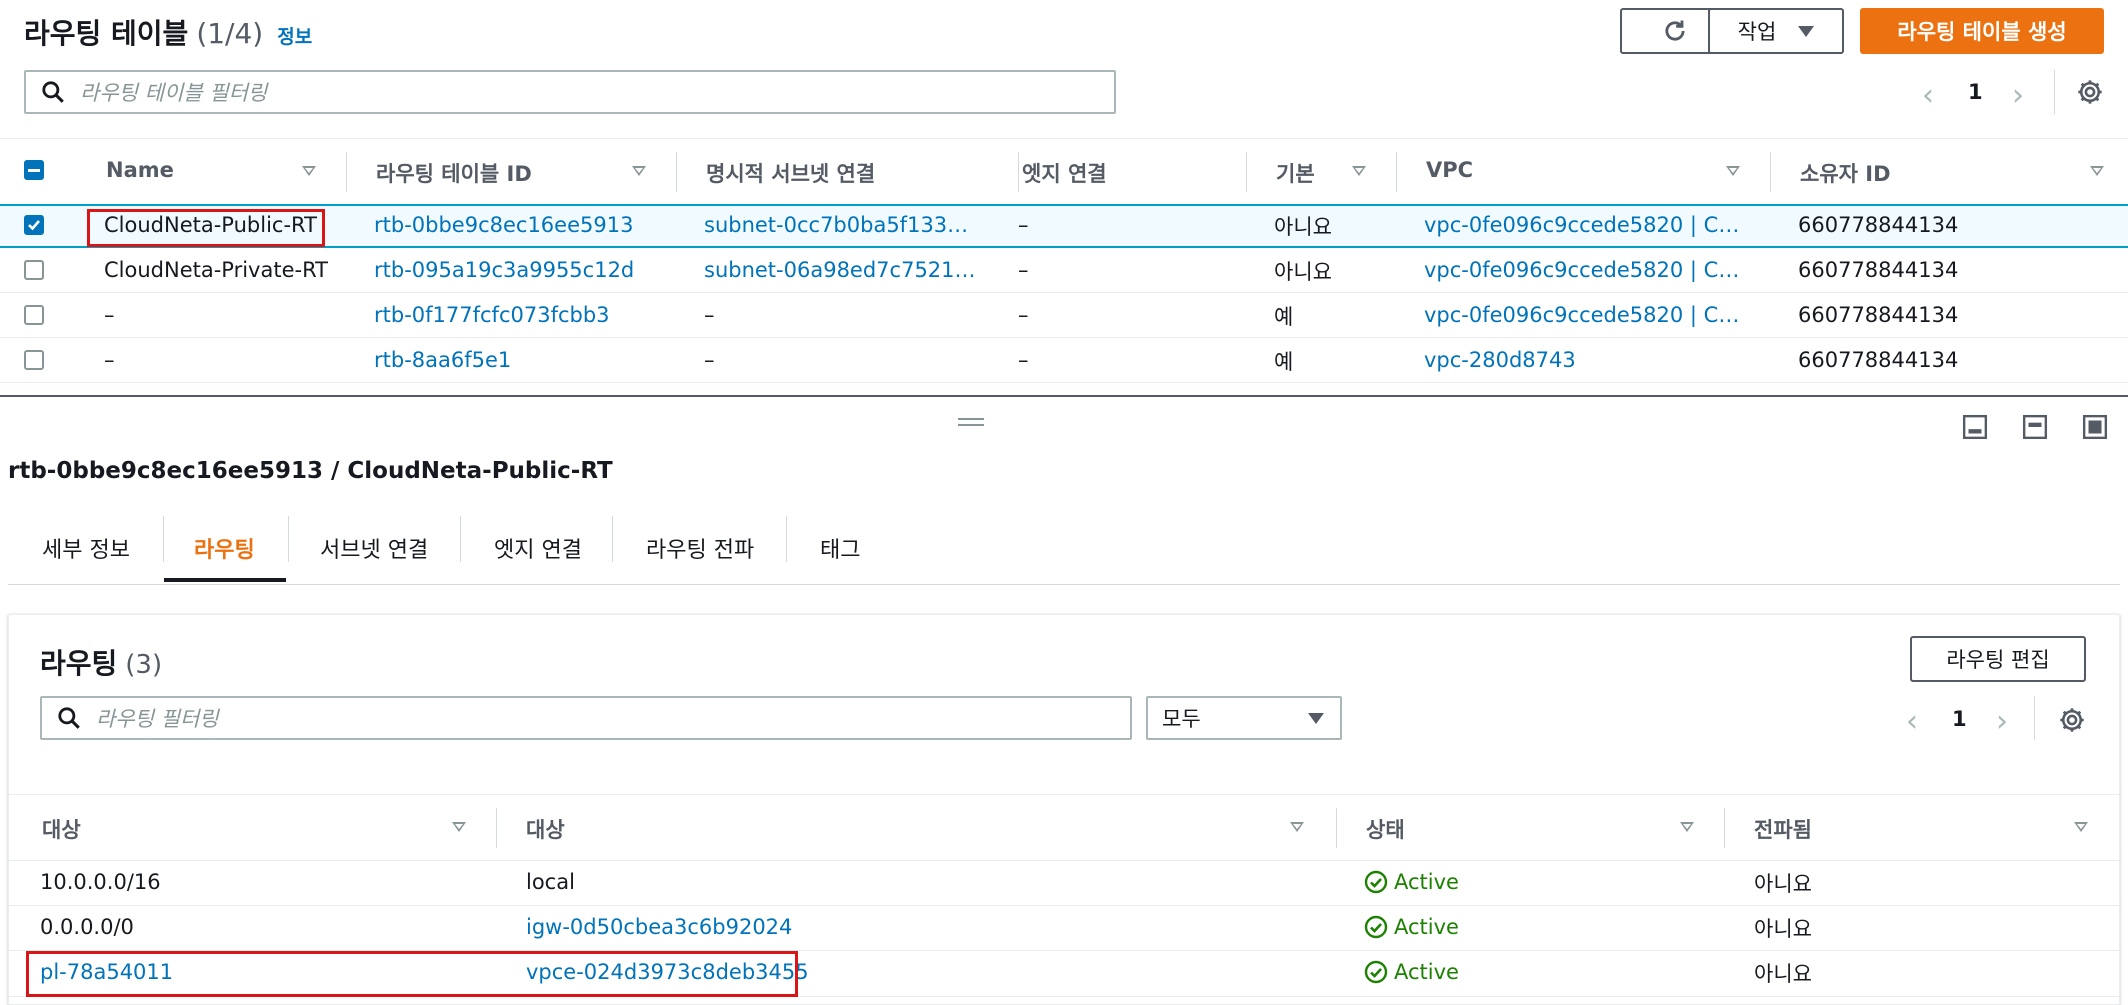 This screenshot has width=2128, height=1005. What do you see at coordinates (840, 548) in the screenshot?
I see `tab-tags: 태그` at bounding box center [840, 548].